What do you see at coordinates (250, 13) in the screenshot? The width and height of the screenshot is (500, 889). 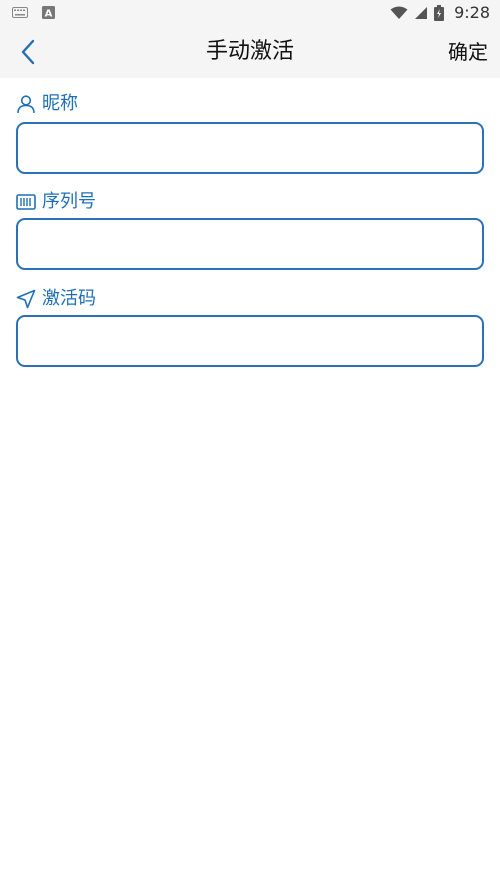 I see `status-bar: A 9:28` at bounding box center [250, 13].